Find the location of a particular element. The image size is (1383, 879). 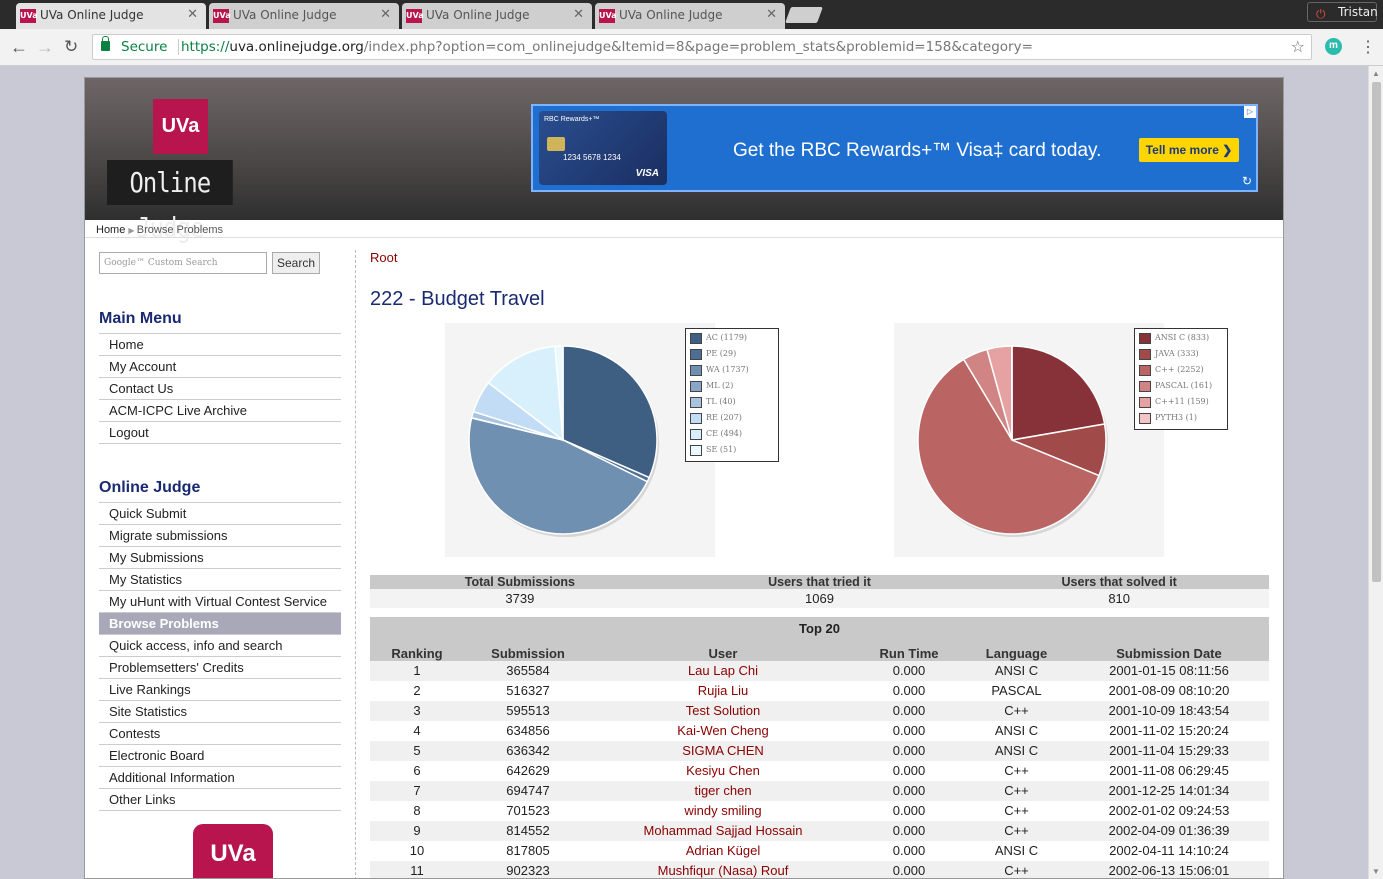

user-link: Adrian Kügel is located at coordinates (723, 851).